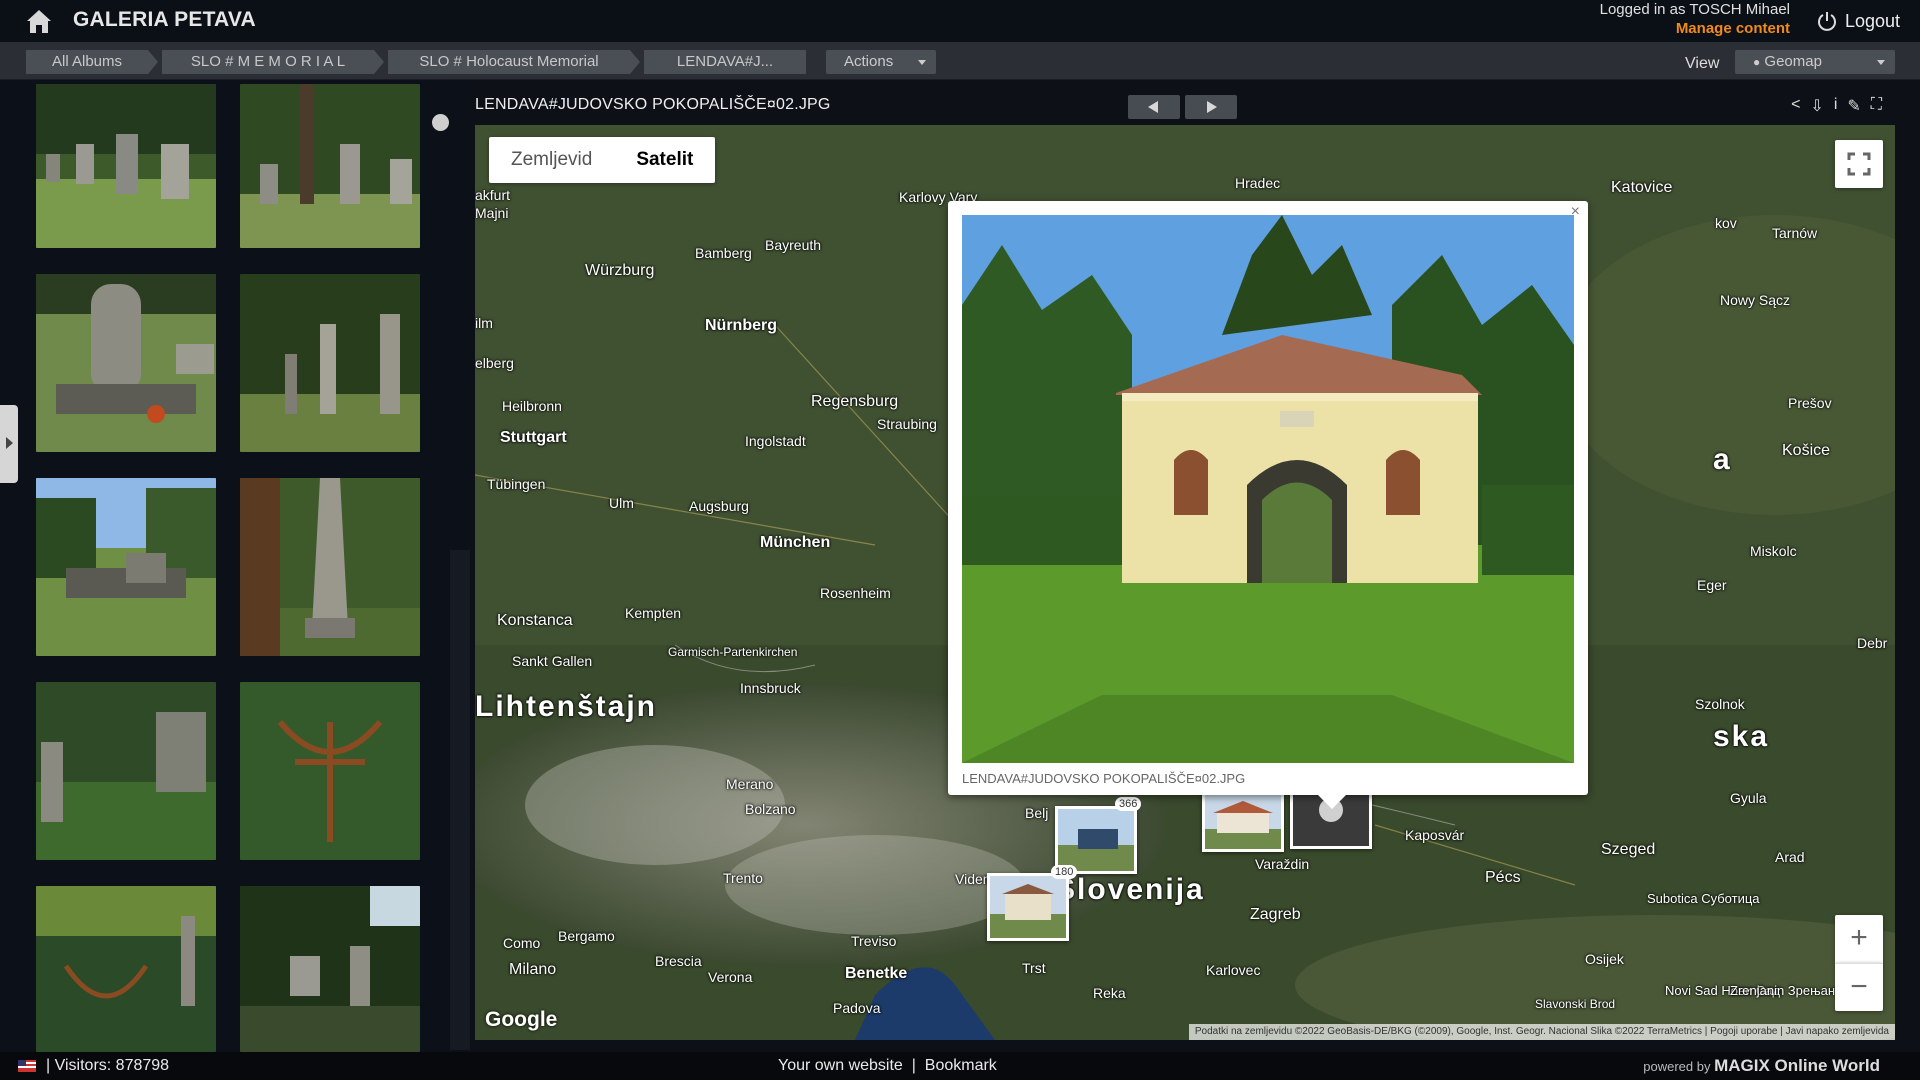 The width and height of the screenshot is (1920, 1080). Describe the element at coordinates (39, 21) in the screenshot. I see `home-icon` at that location.